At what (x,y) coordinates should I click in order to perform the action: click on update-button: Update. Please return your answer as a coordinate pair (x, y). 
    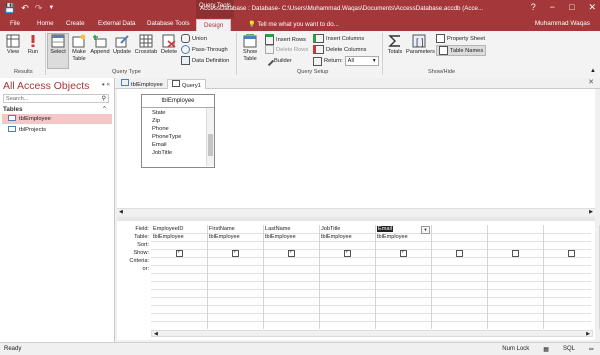
    Looking at the image, I should click on (122, 45).